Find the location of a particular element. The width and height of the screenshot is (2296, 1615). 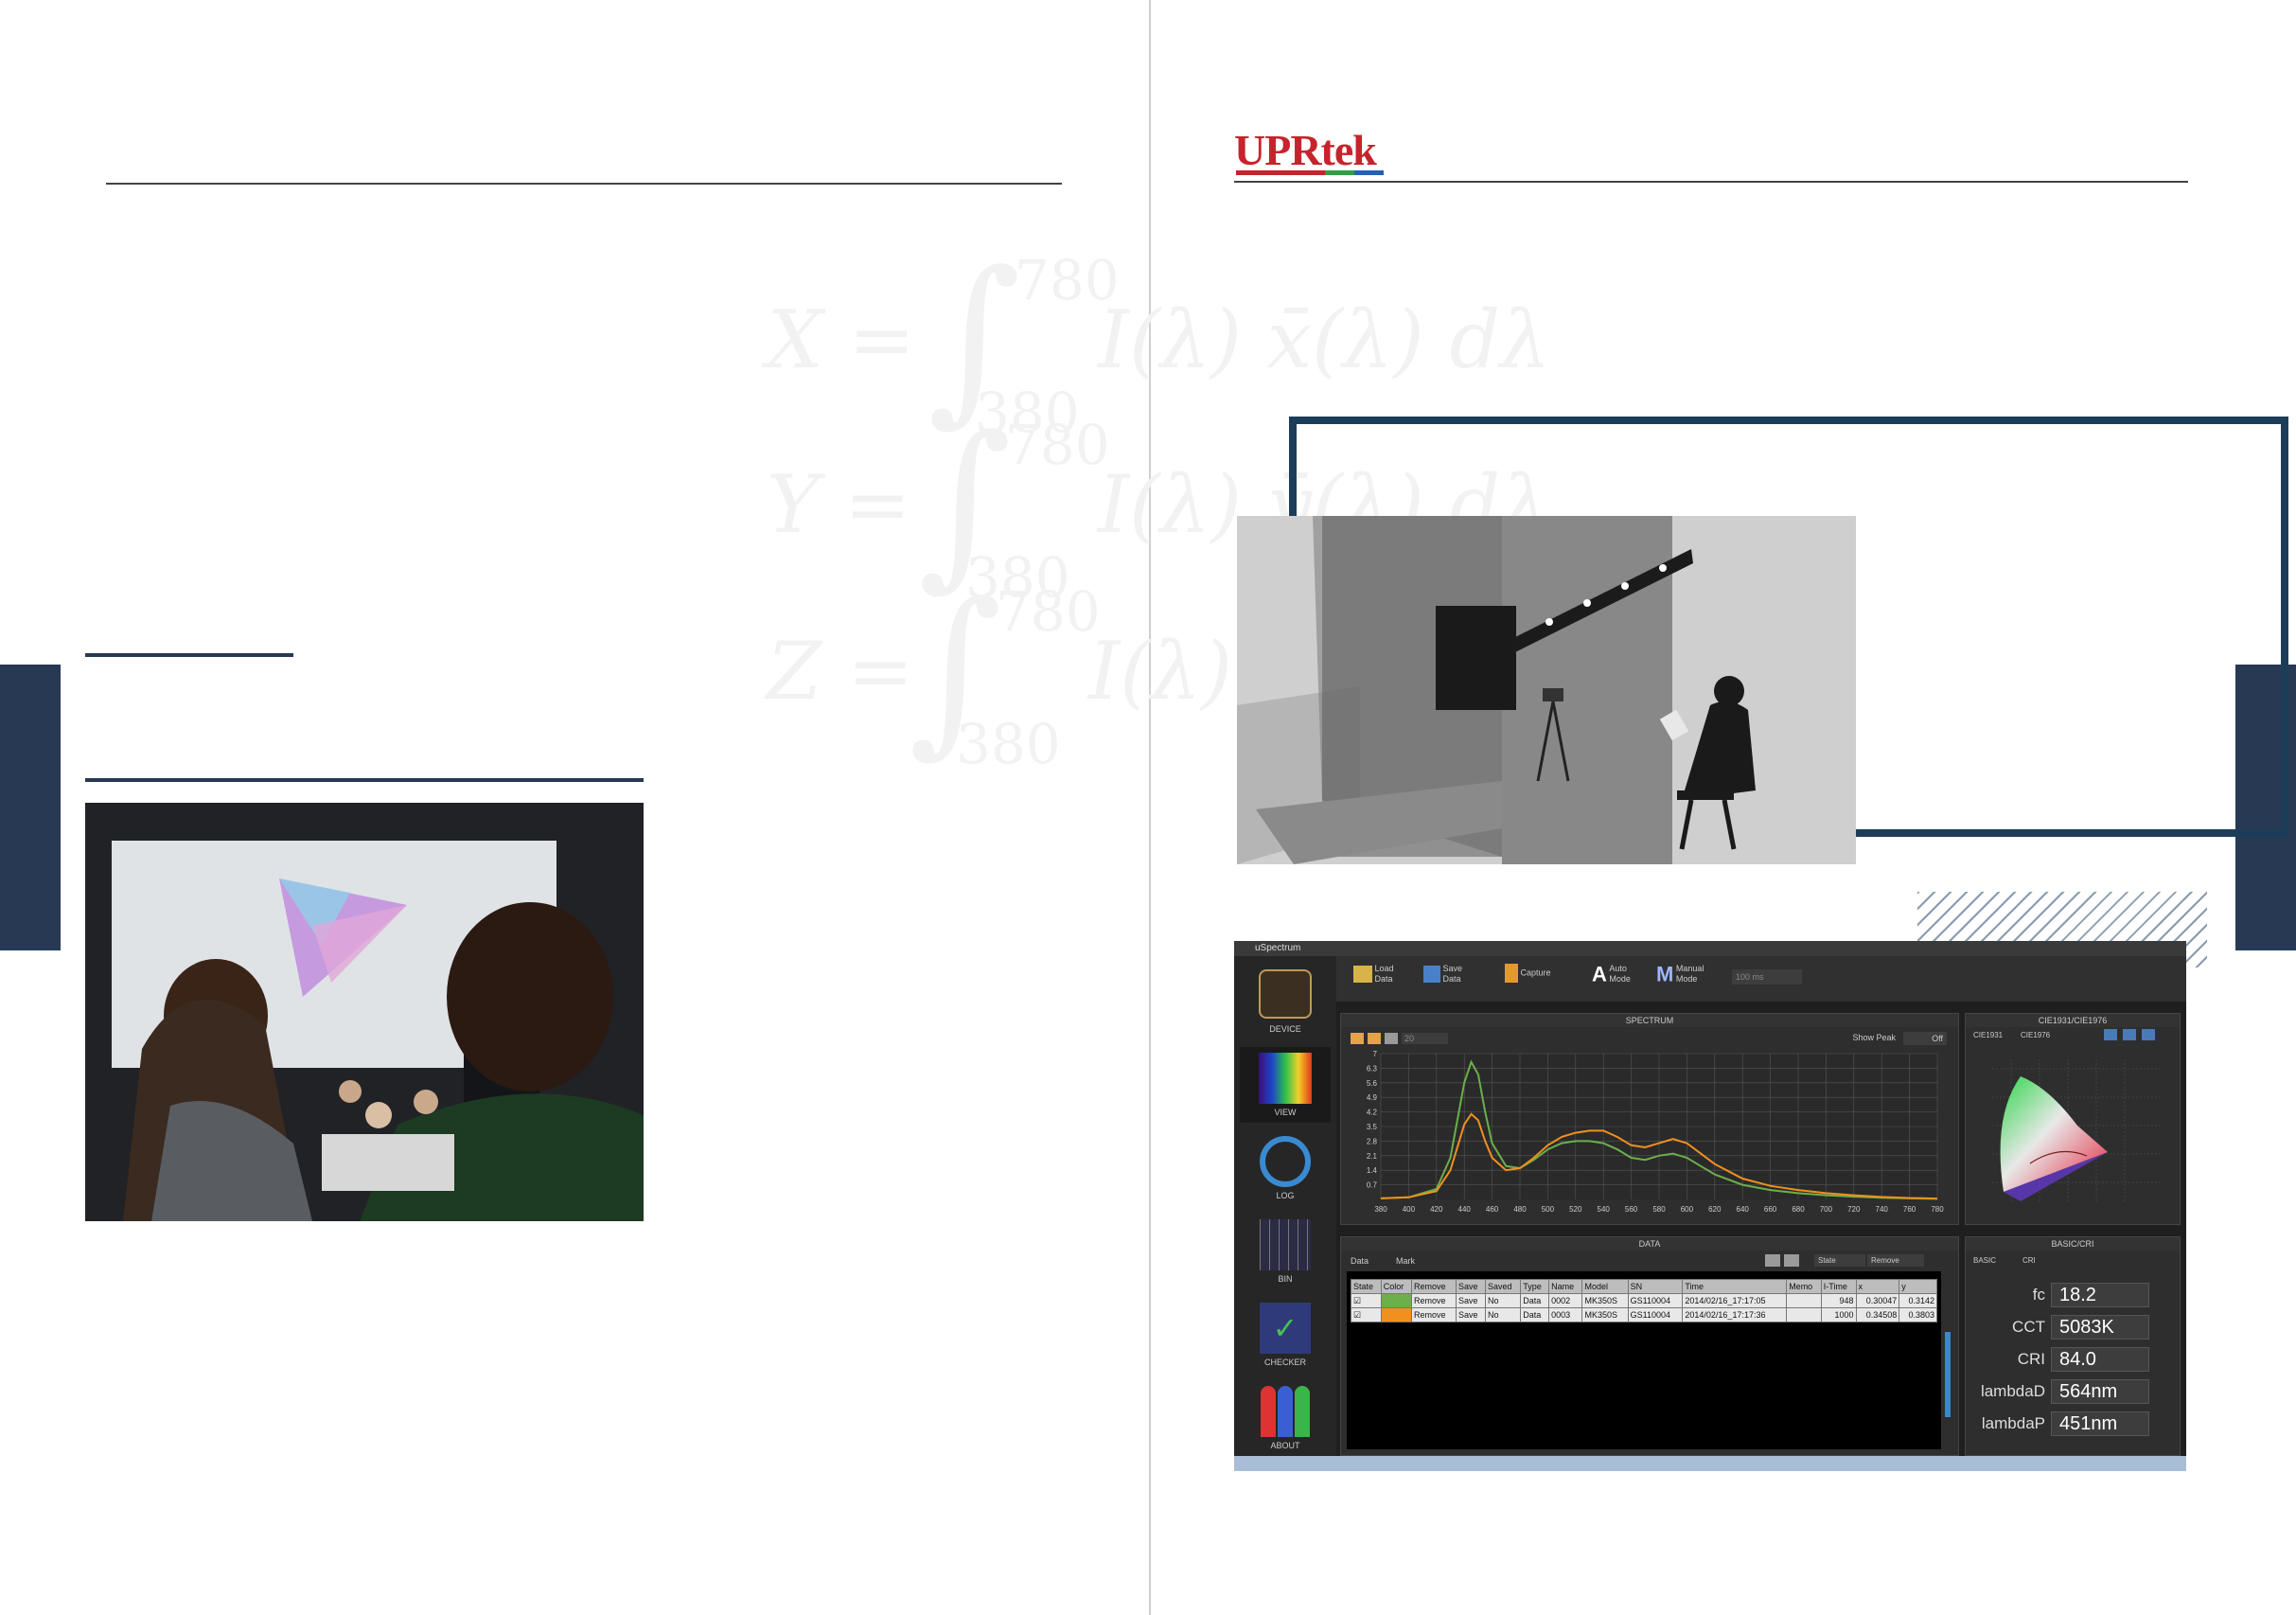

x-tick-label: 520 is located at coordinates (1575, 1209).